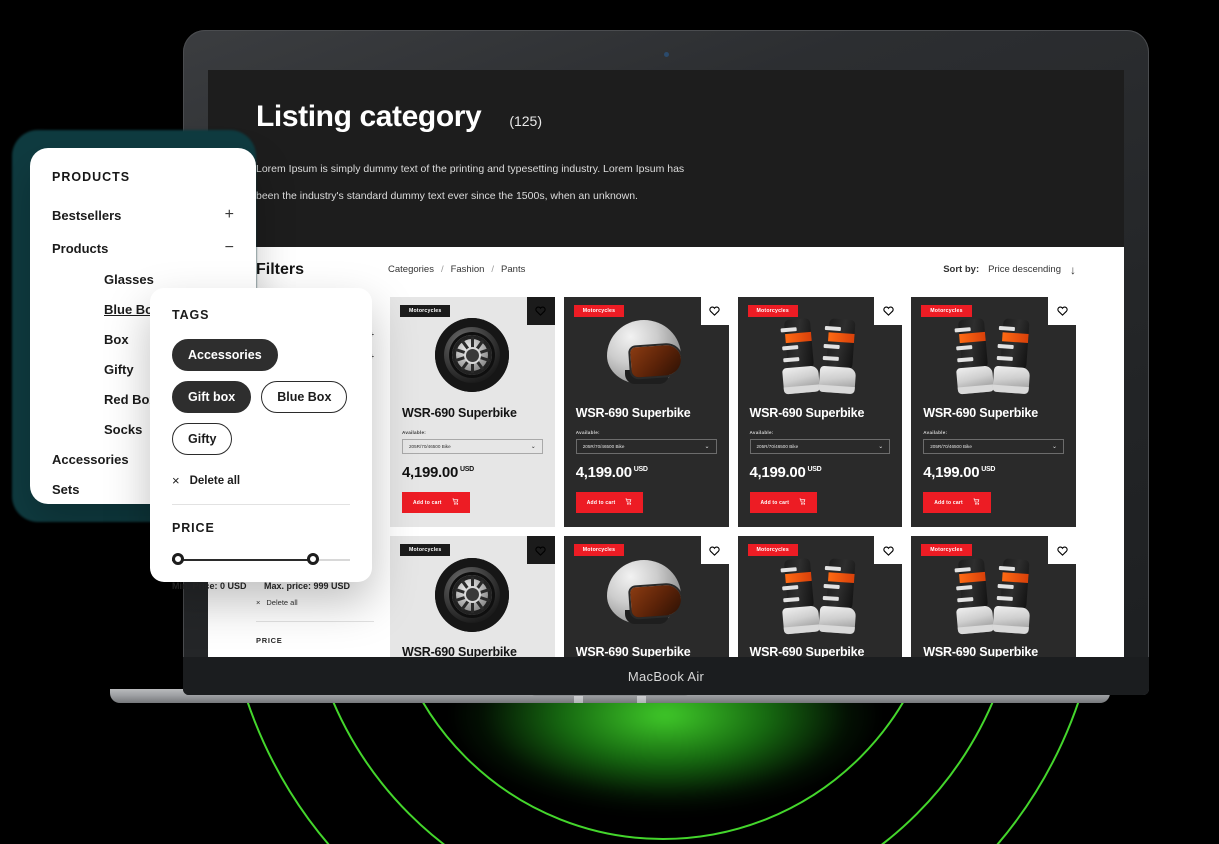 This screenshot has width=1219, height=844. What do you see at coordinates (513, 269) in the screenshot?
I see `breadcrumb-item-2: Pants` at bounding box center [513, 269].